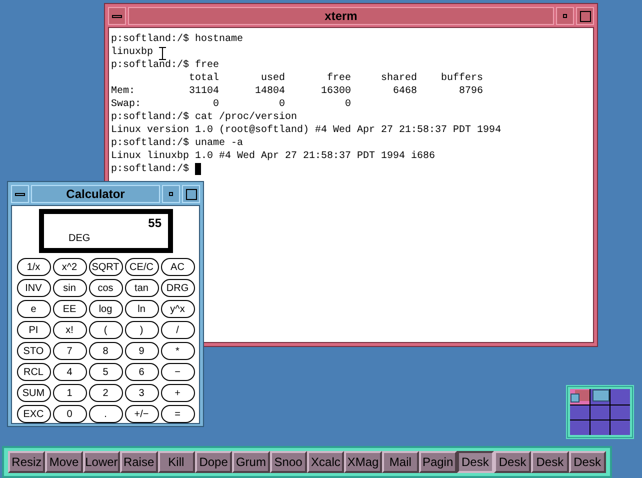 The height and width of the screenshot is (478, 642). What do you see at coordinates (177, 143) in the screenshot?
I see `terminal-line: p:softland:/$ uname -a` at bounding box center [177, 143].